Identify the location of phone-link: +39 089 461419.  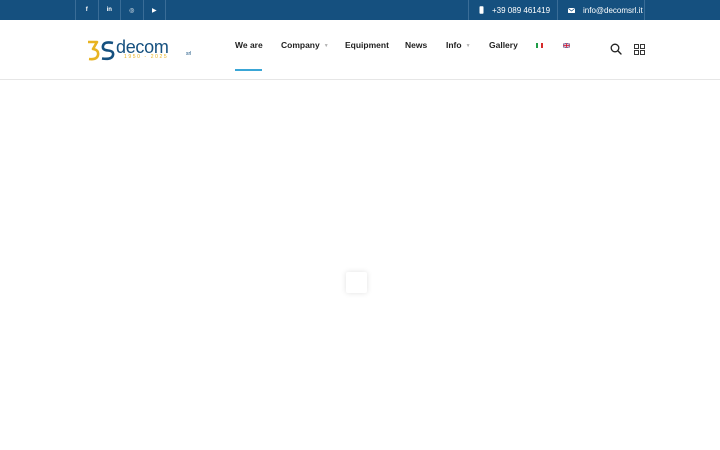
(512, 10).